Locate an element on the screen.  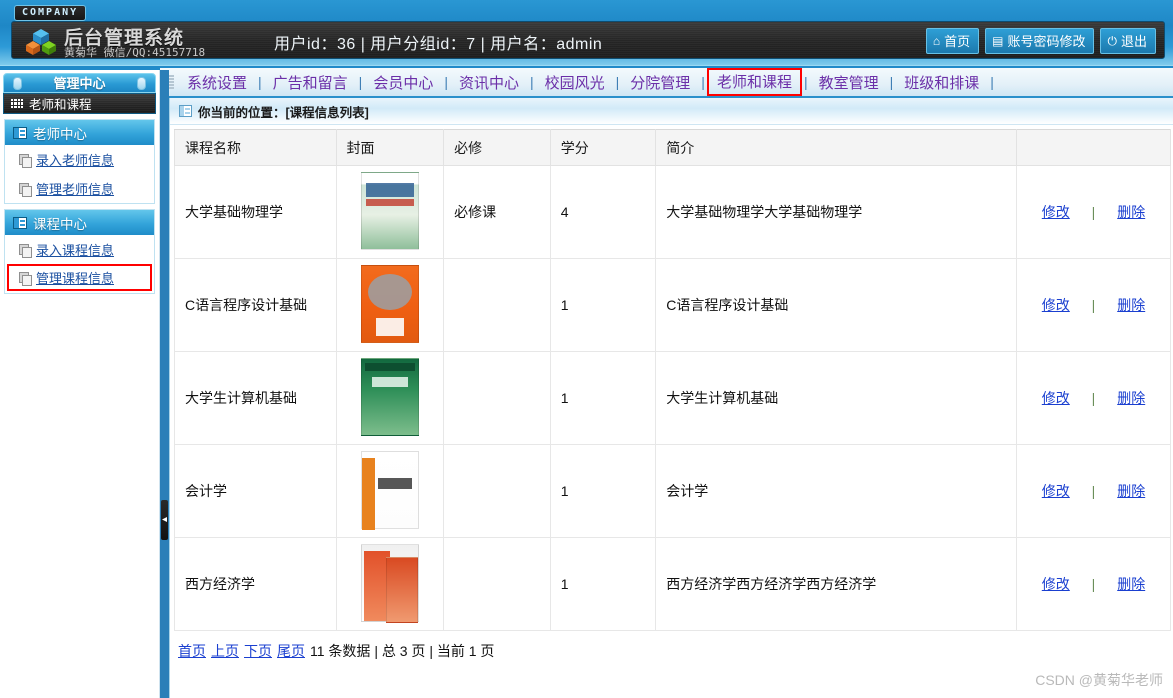
table-row: 会计学 1 会计学 修改 | 删除 is located at coordinates (673, 491).